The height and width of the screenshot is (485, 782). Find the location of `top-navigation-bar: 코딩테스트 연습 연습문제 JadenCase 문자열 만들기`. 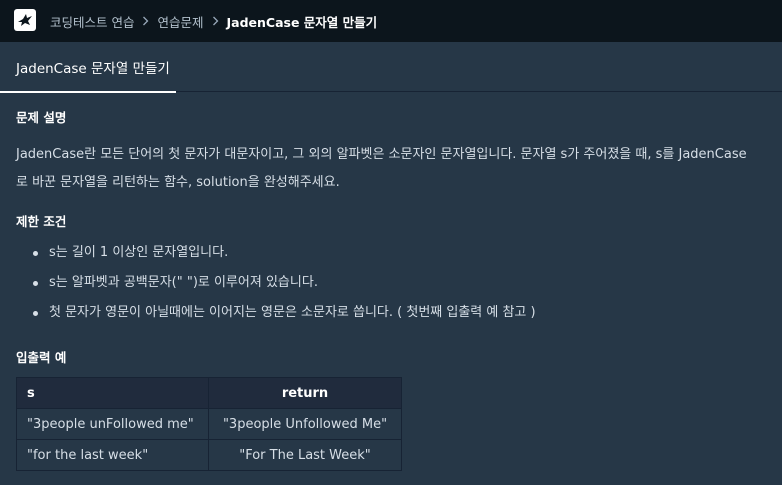

top-navigation-bar: 코딩테스트 연습 연습문제 JadenCase 문자열 만들기 is located at coordinates (391, 21).